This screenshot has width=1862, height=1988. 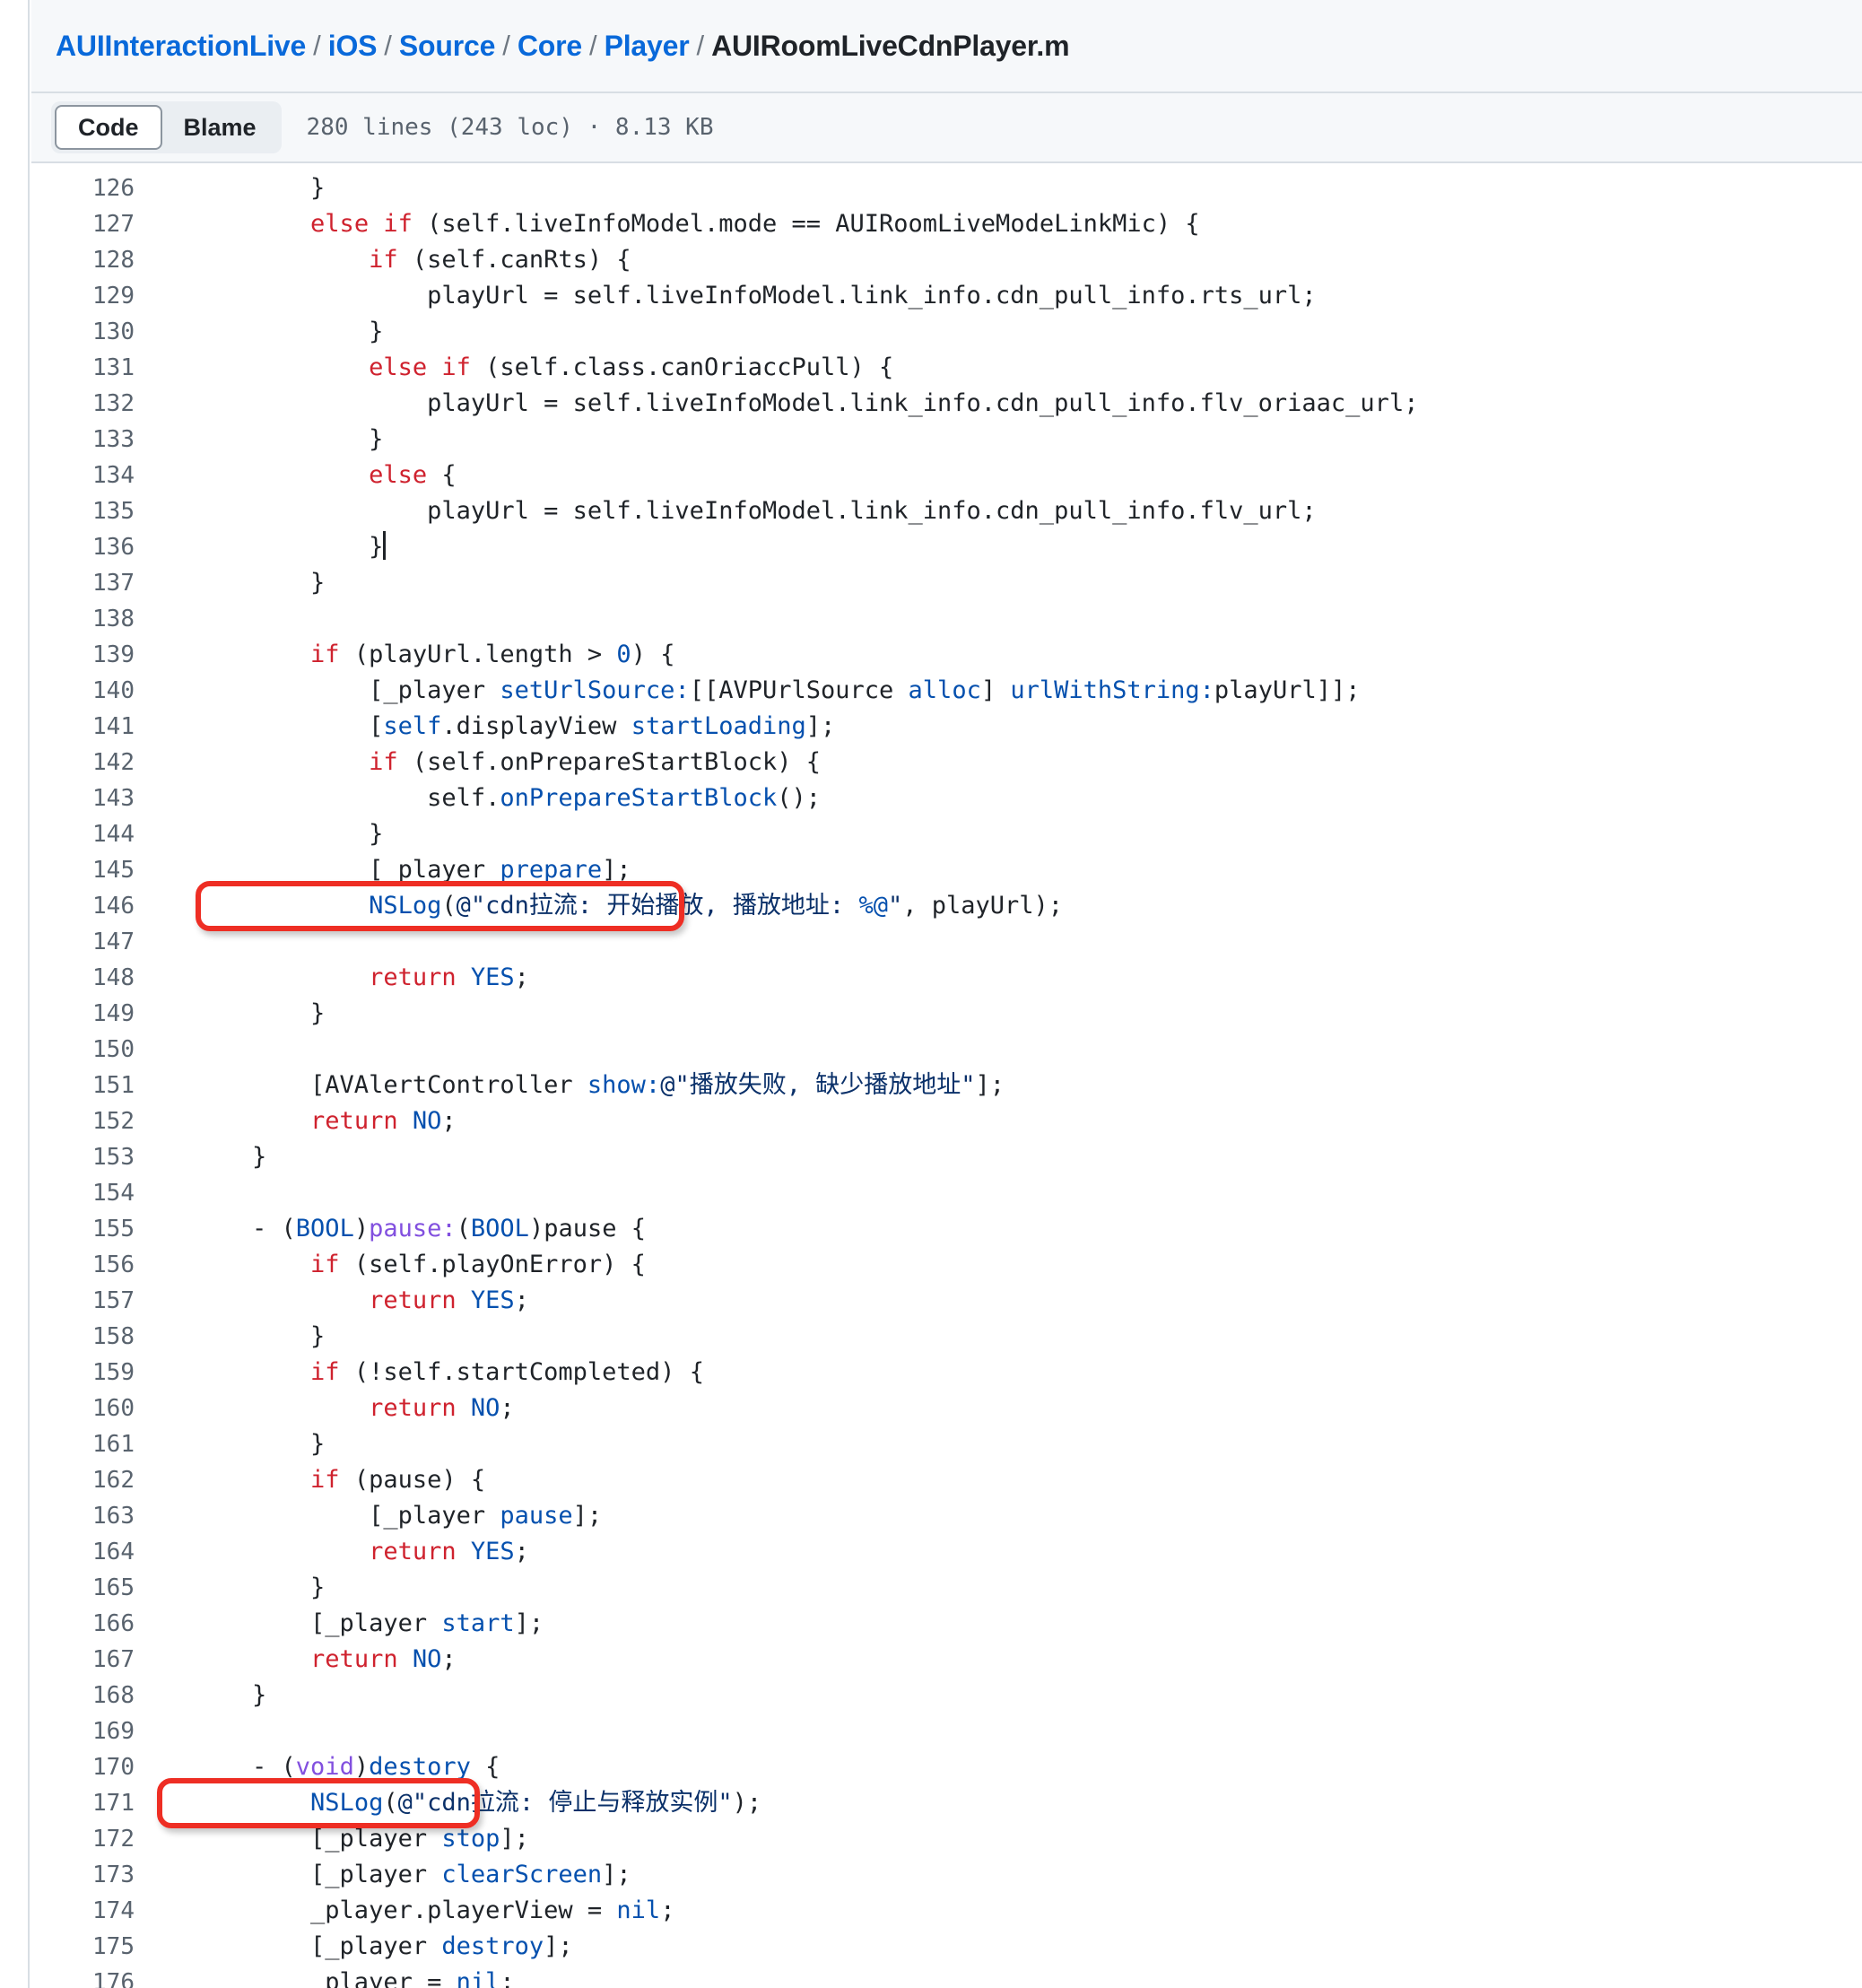 I want to click on code-line: 126 }, so click(x=947, y=188).